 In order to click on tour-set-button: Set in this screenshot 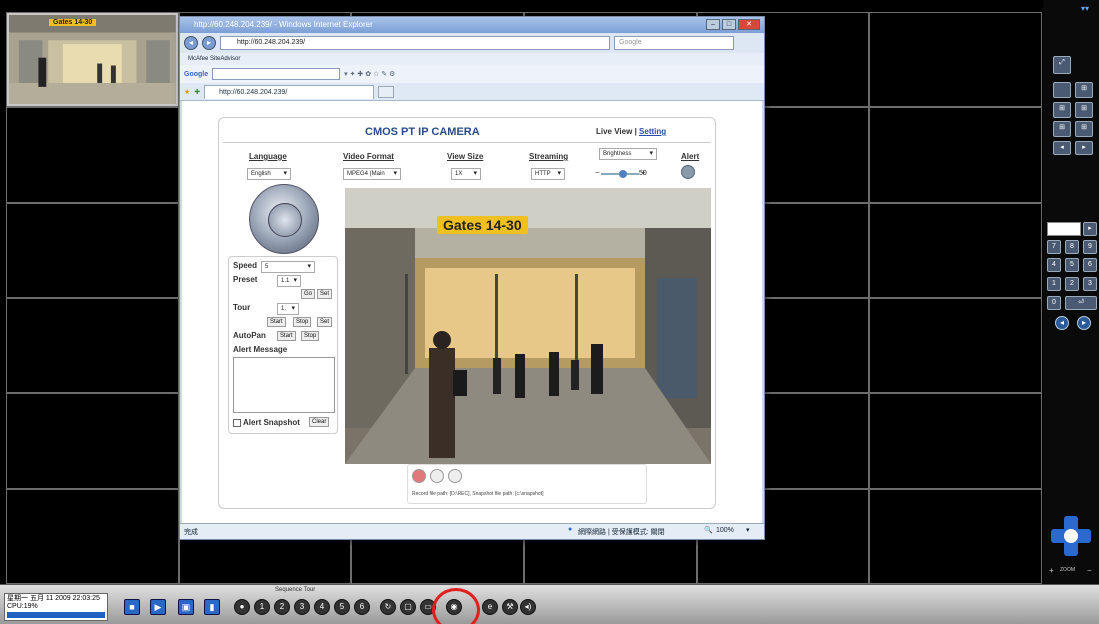, I will do `click(325, 322)`.